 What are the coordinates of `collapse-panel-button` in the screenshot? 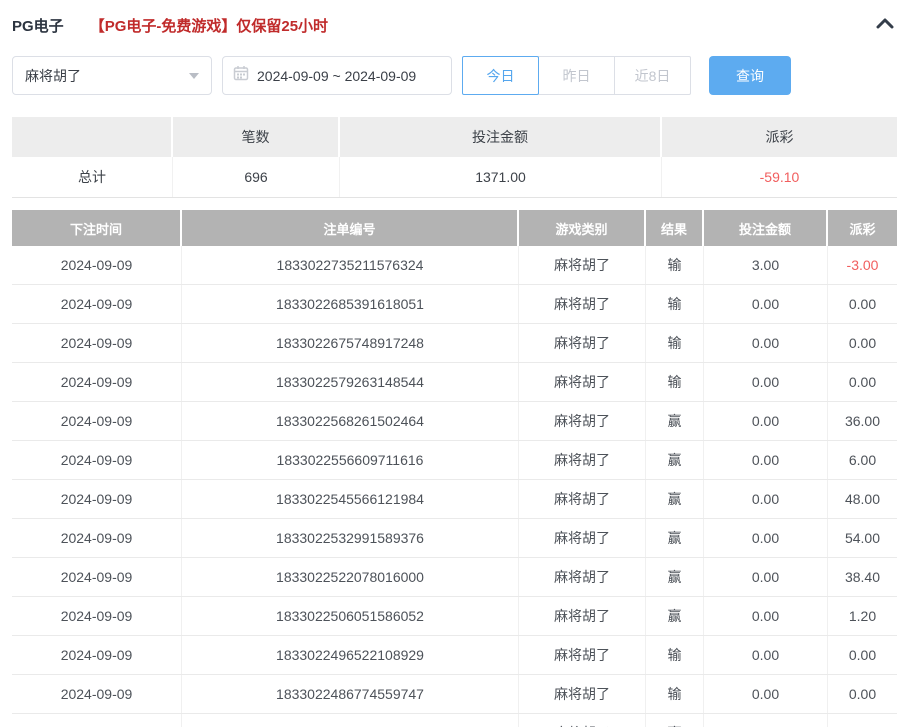 It's located at (885, 25).